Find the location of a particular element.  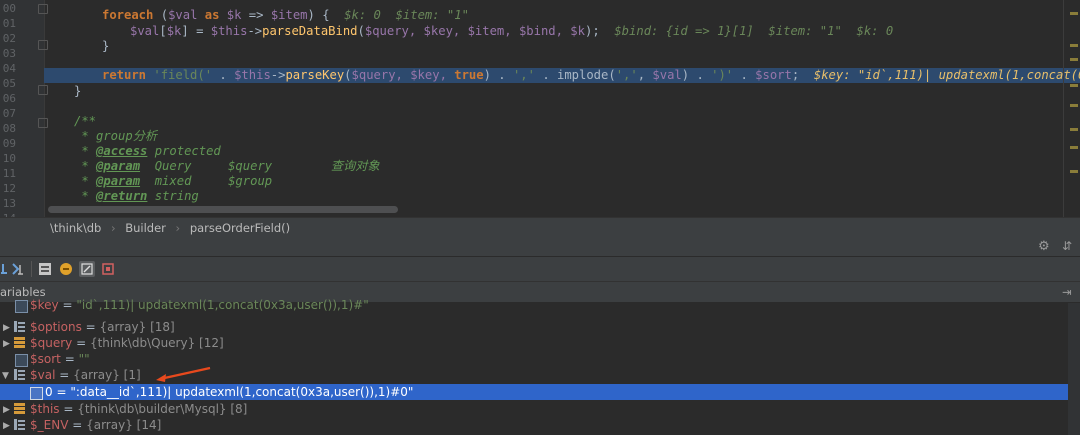

right-margin-guide is located at coordinates (1063, 108).